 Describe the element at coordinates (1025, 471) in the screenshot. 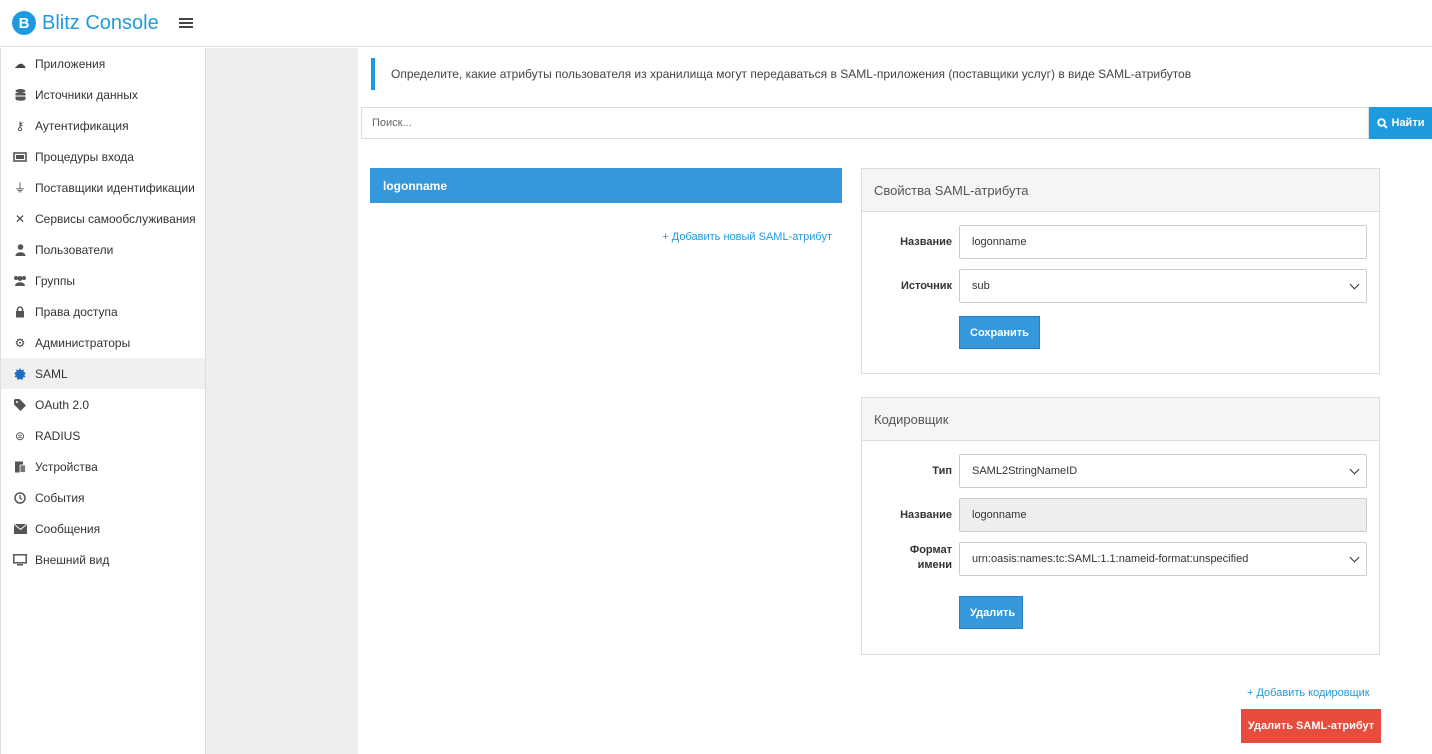

I see `encoder-type-value: SAML2StringNameID` at that location.